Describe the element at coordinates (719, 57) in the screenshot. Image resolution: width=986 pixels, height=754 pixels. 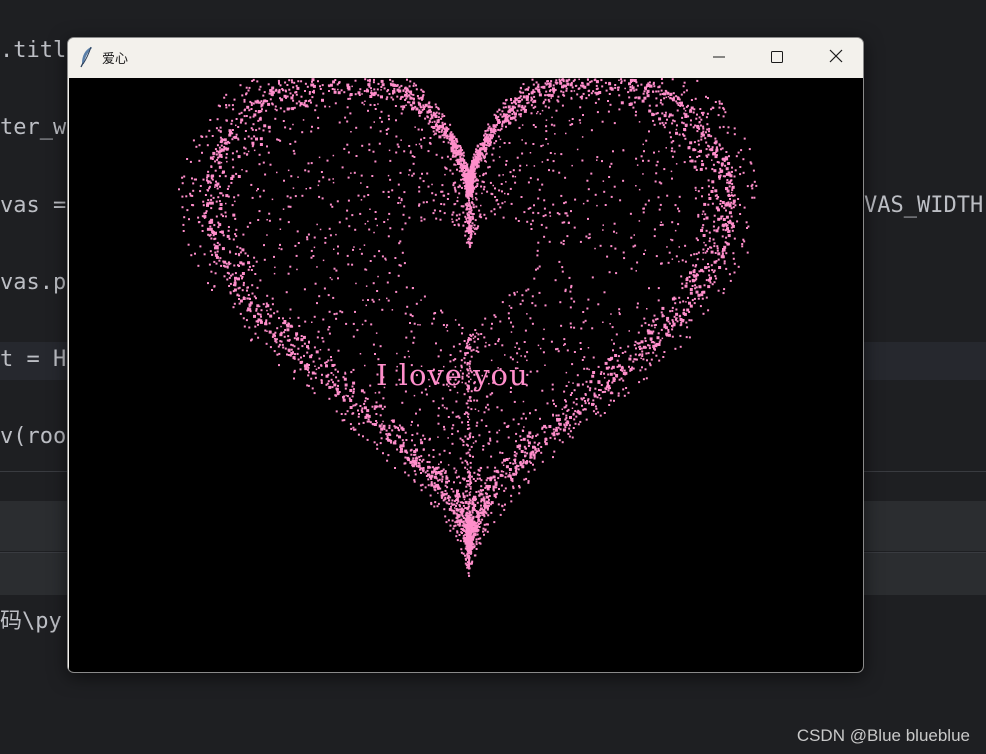
I see `minimize-button` at that location.